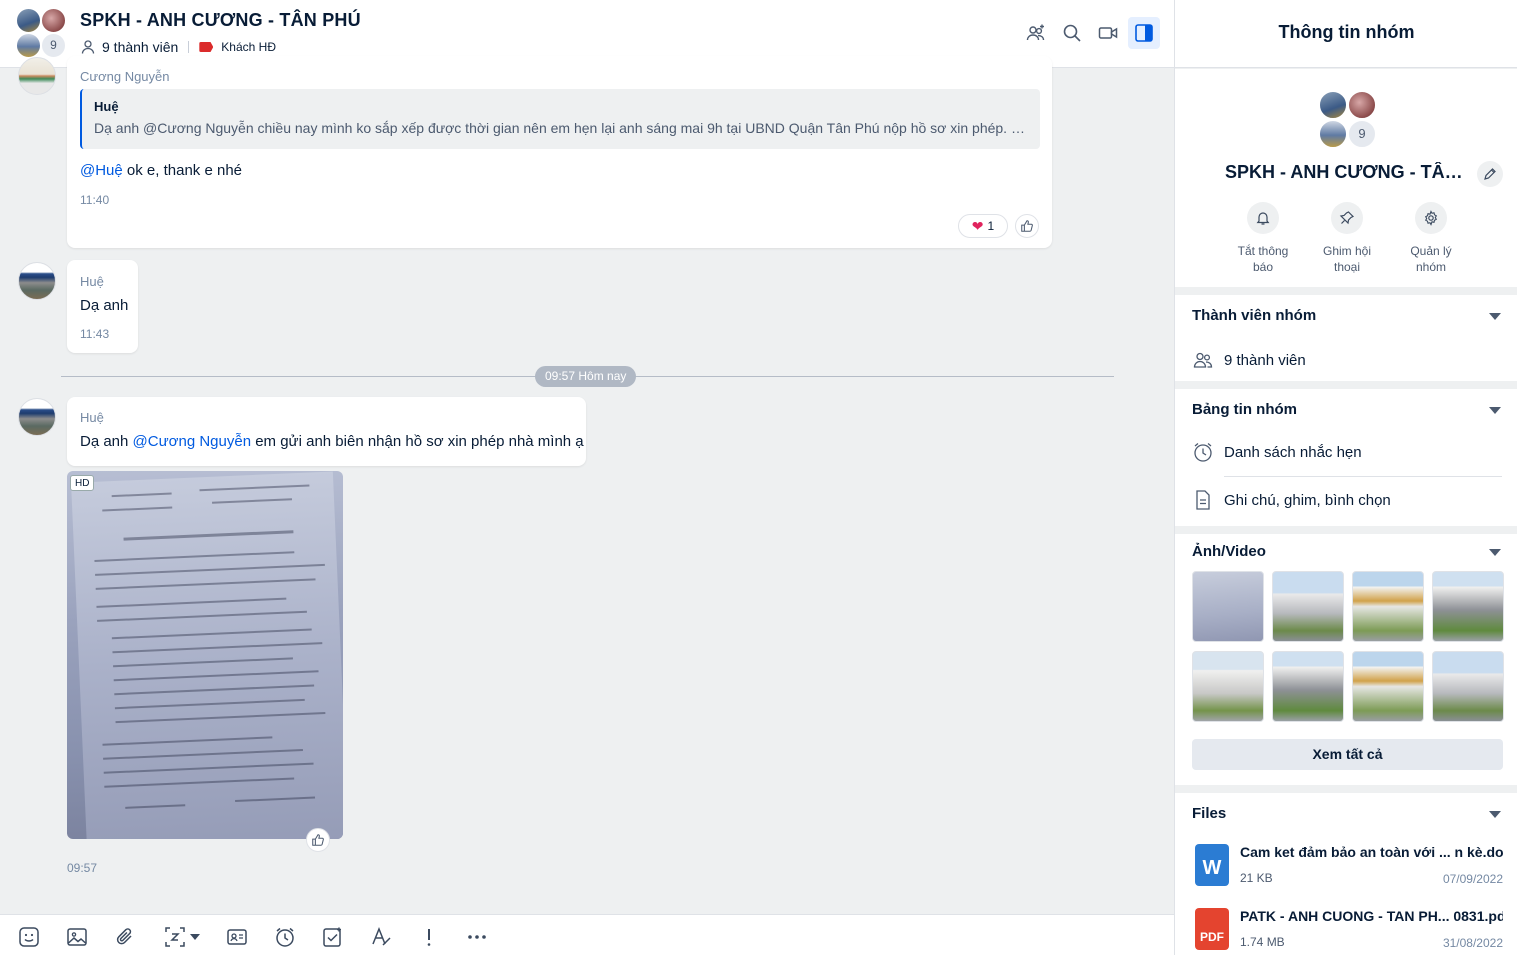  Describe the element at coordinates (1265, 360) in the screenshot. I see `members-count: 9 thành viên` at that location.